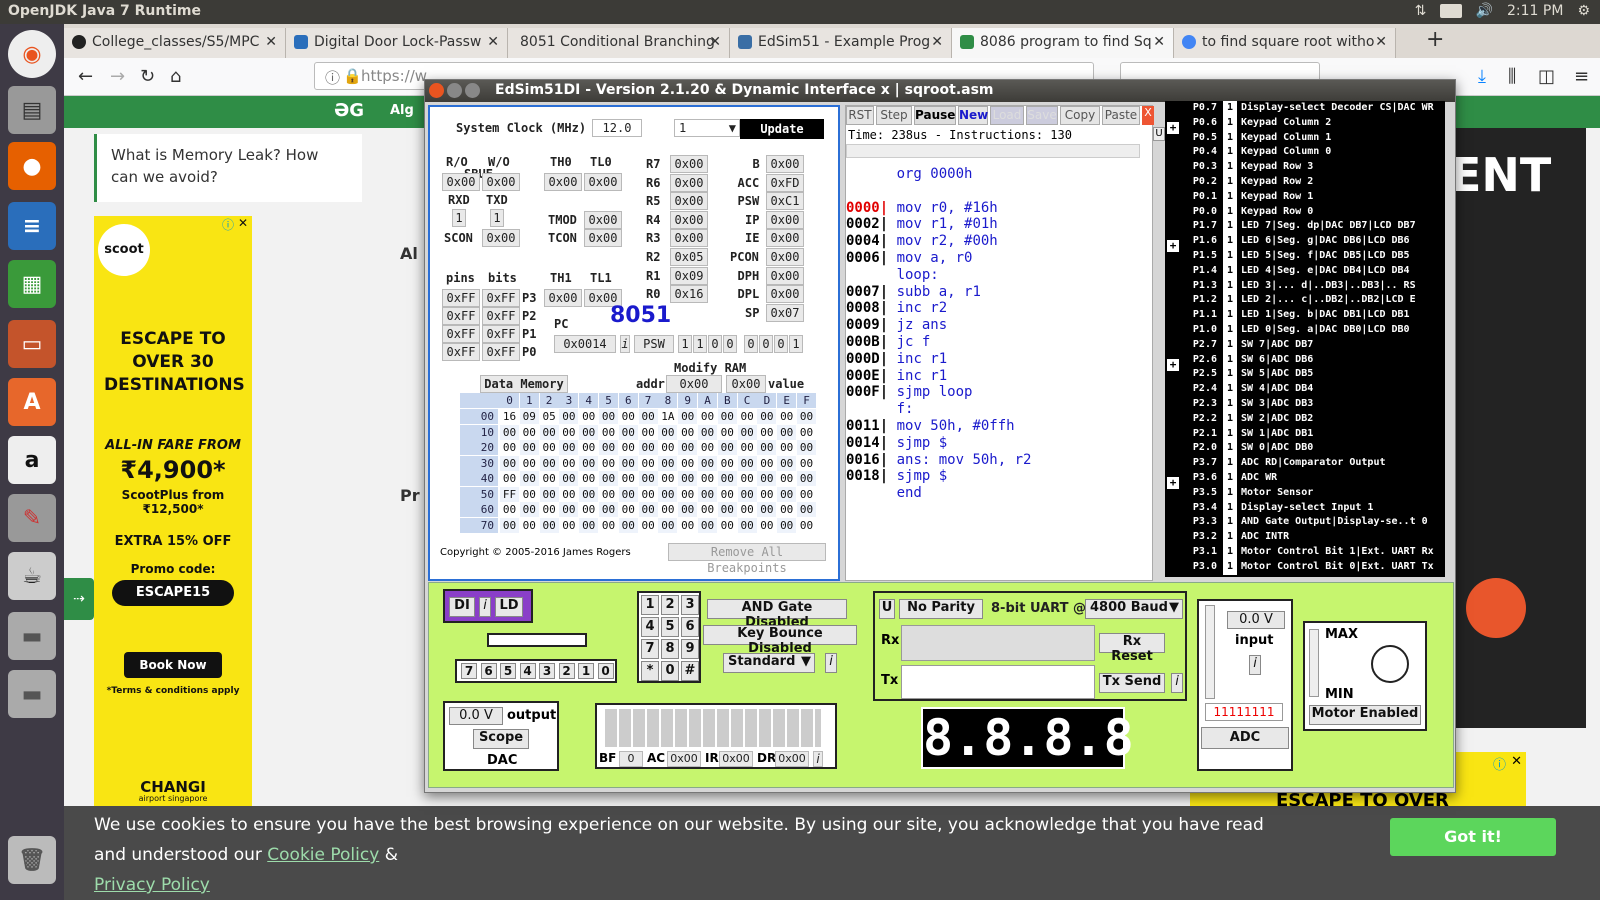  Describe the element at coordinates (524, 384) in the screenshot. I see `data-memory-button: Data Memory` at that location.